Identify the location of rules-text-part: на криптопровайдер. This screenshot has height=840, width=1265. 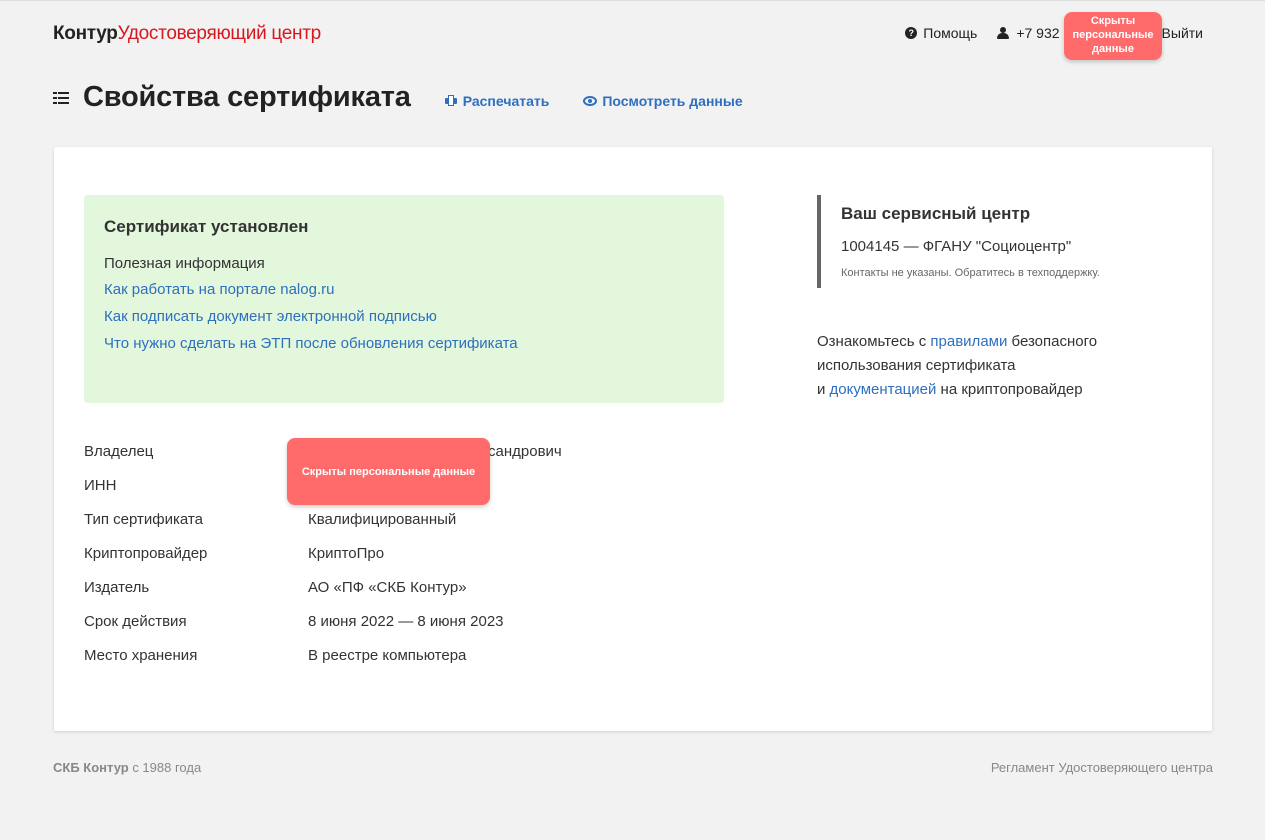
(1009, 389).